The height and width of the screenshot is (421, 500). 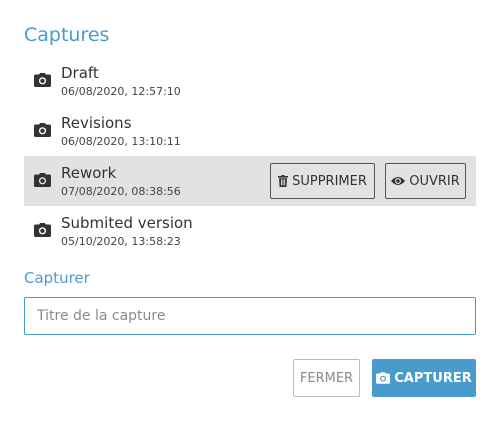 What do you see at coordinates (250, 316) in the screenshot?
I see `capture-title-input` at bounding box center [250, 316].